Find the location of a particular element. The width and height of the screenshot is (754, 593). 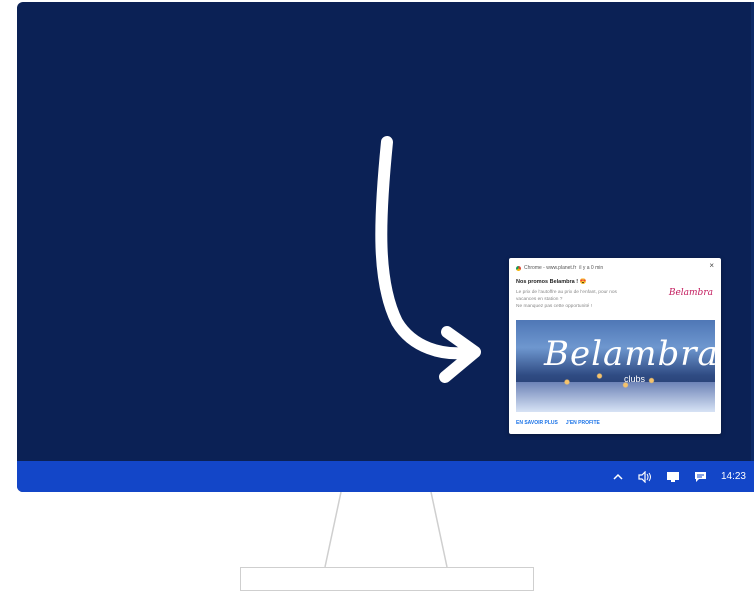

notification-body-line: Ne manquez pas cette opportunité ! is located at coordinates (554, 306).